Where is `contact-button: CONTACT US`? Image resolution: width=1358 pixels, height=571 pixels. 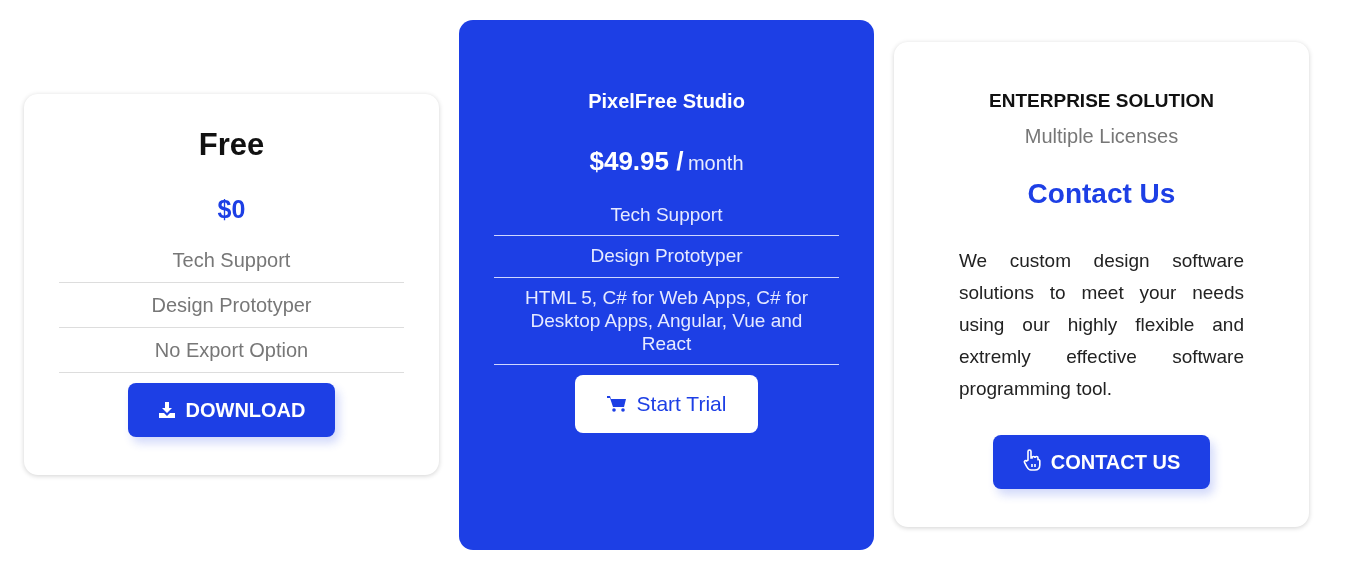 contact-button: CONTACT US is located at coordinates (1101, 462).